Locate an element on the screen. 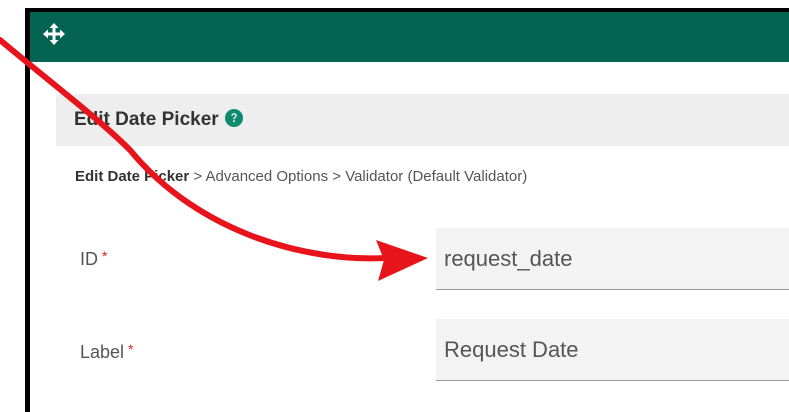  id-input is located at coordinates (612, 259).